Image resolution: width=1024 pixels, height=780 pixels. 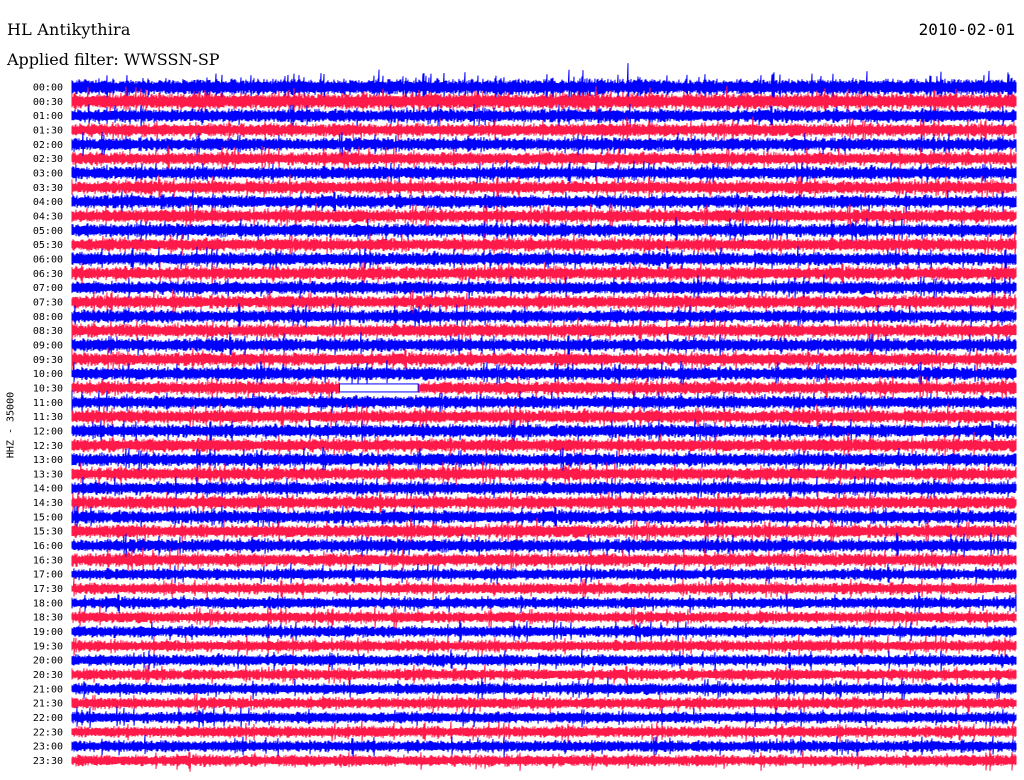 What do you see at coordinates (48, 302) in the screenshot?
I see `row-time-label: 07:30` at bounding box center [48, 302].